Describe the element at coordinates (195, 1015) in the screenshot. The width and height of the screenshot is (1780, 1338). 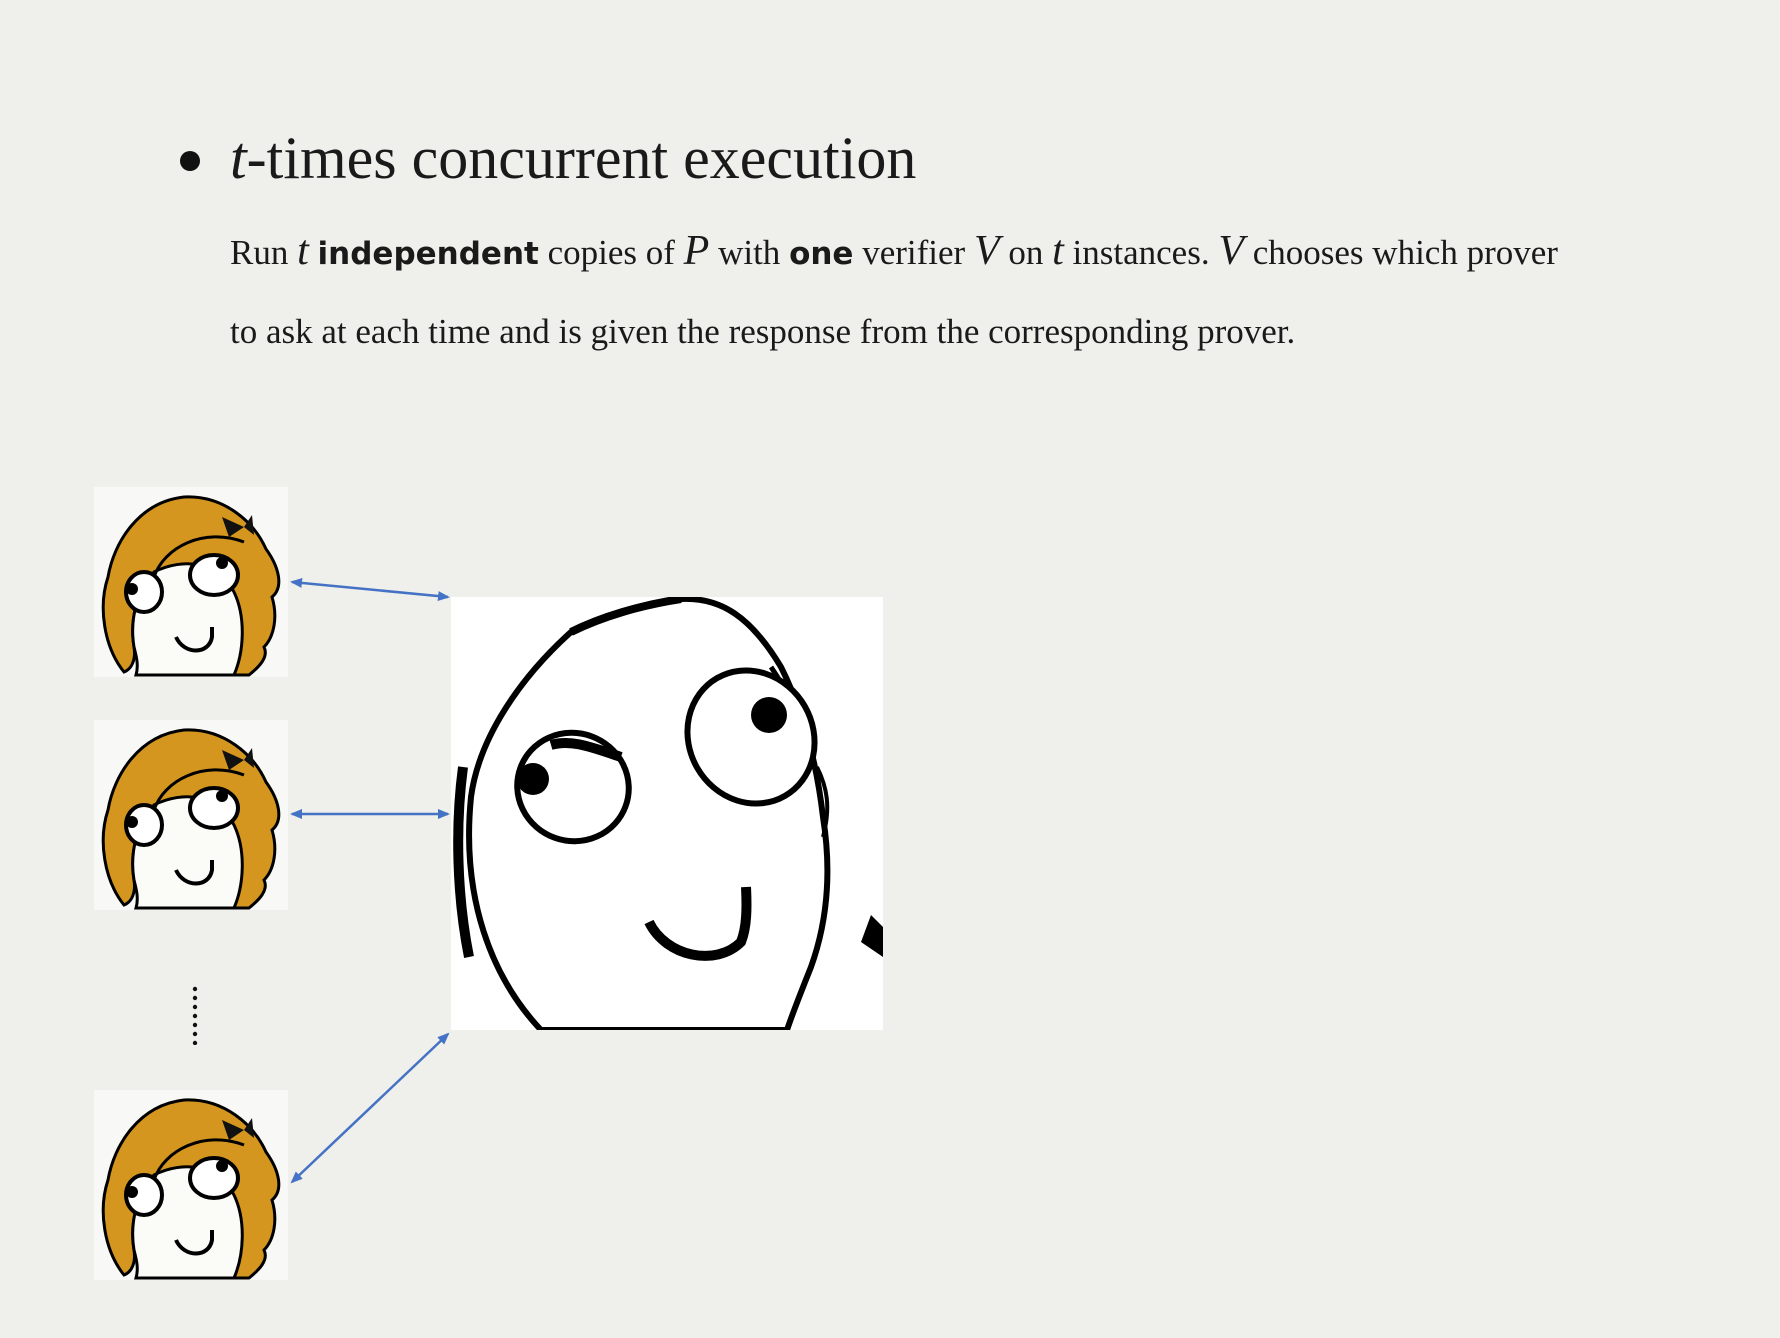
I see `vertical-ellipsis-icon` at that location.